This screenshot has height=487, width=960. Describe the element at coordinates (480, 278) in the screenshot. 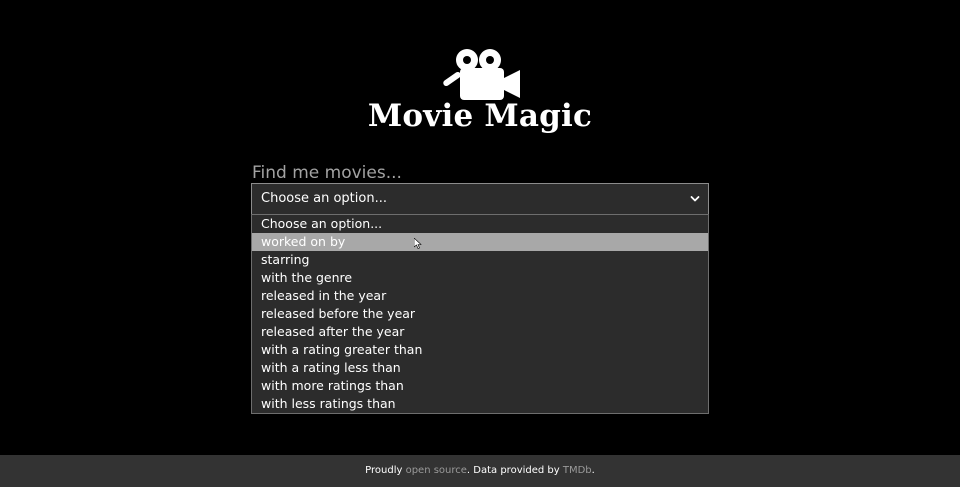

I see `option-with-the-genre: with the genre` at that location.